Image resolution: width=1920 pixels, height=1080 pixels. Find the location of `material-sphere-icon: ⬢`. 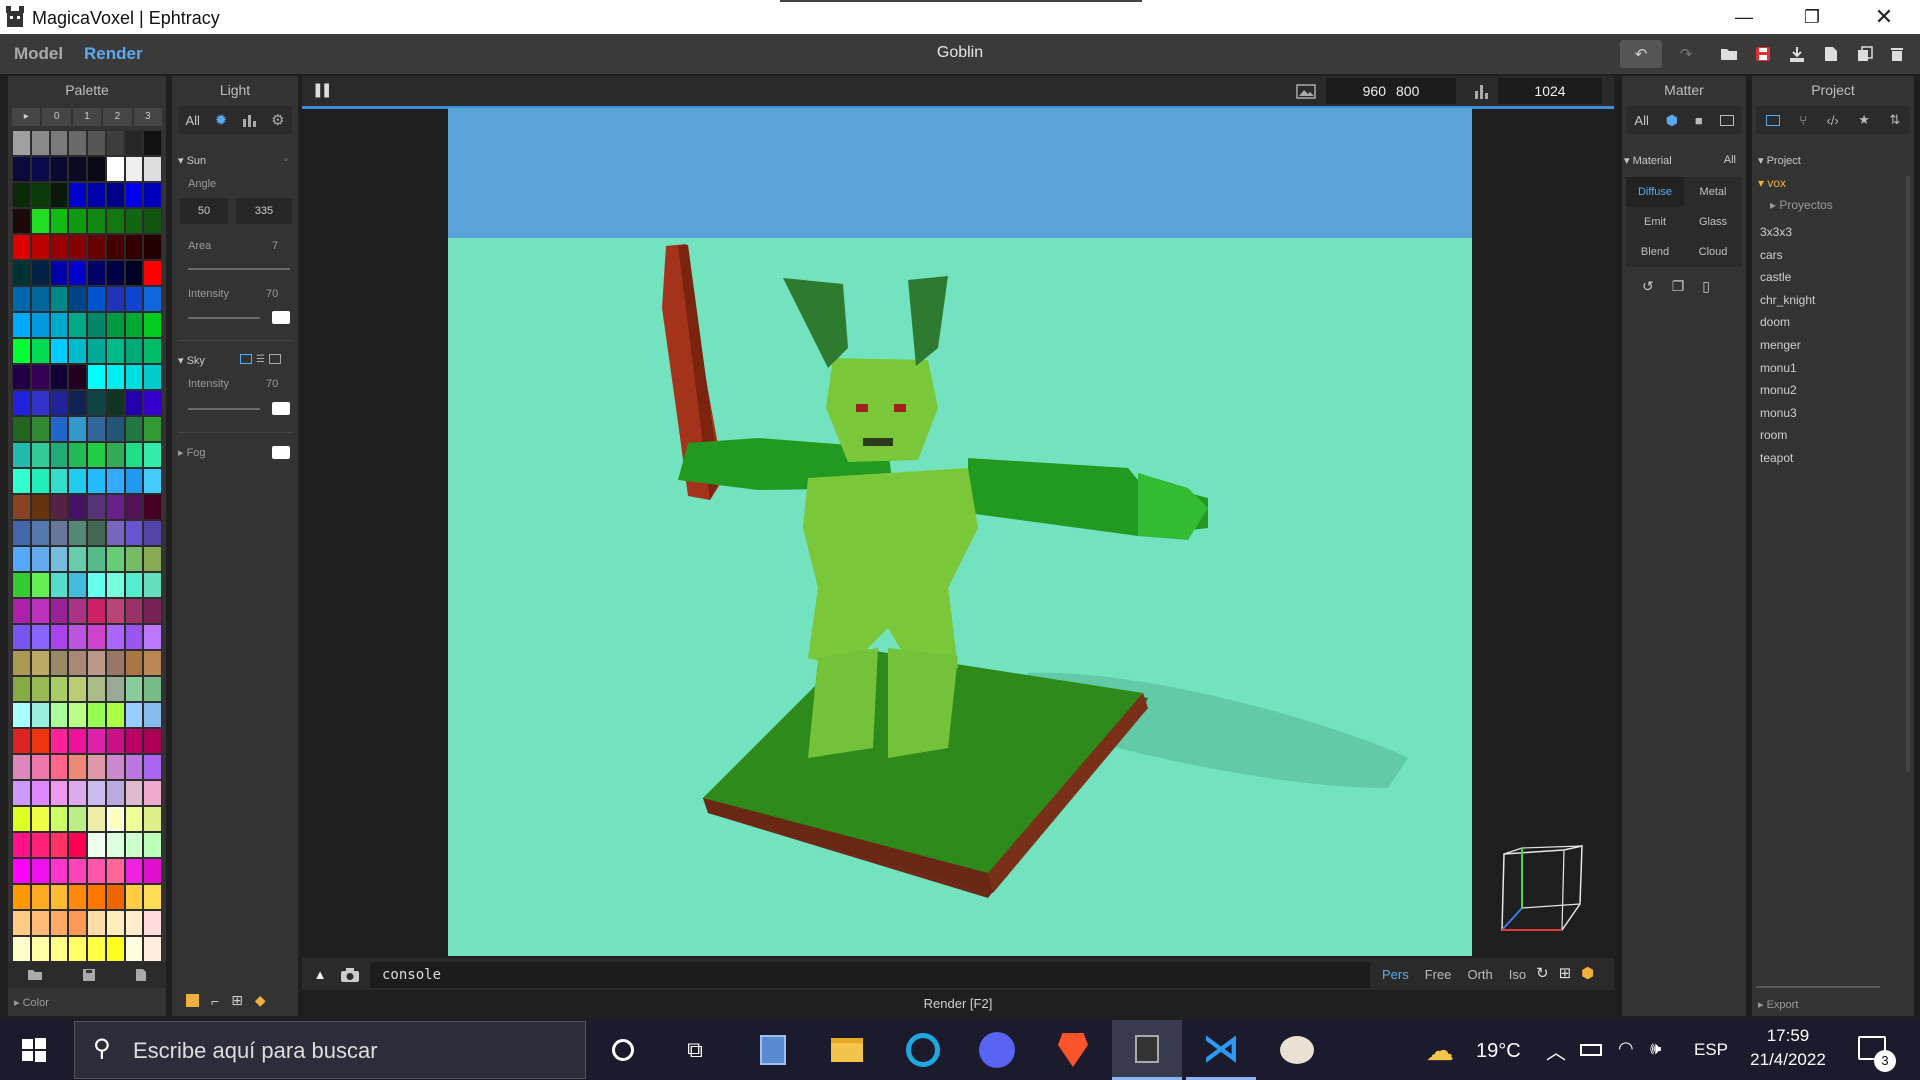

material-sphere-icon: ⬢ is located at coordinates (1672, 120).